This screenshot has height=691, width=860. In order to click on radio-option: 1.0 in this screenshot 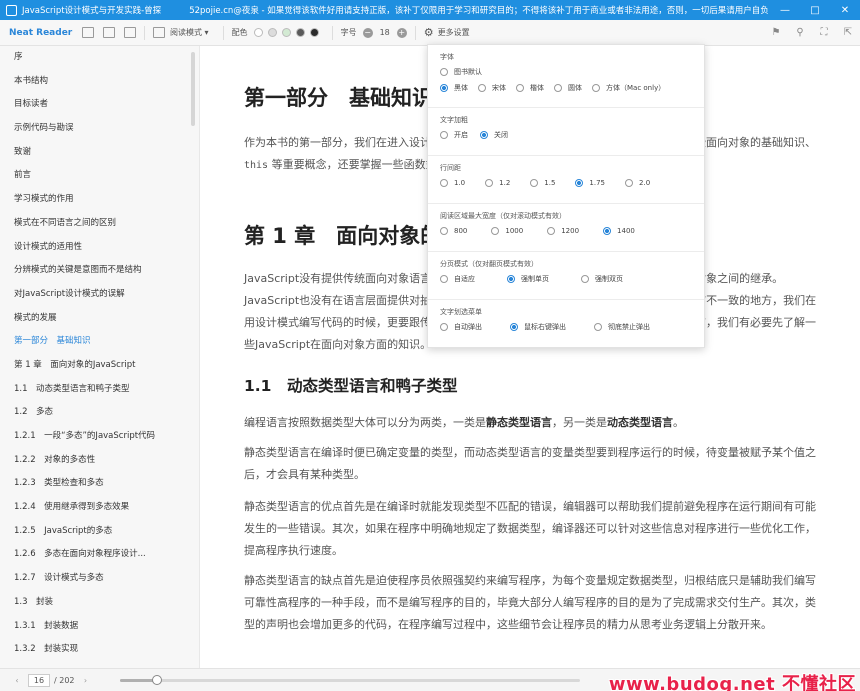, I will do `click(452, 183)`.